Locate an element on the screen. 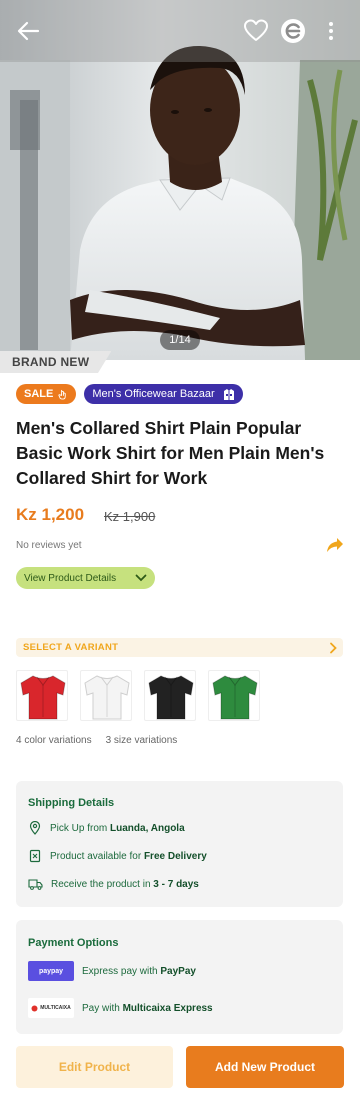 This screenshot has width=360, height=1097. sale-badge: SALE is located at coordinates (46, 394).